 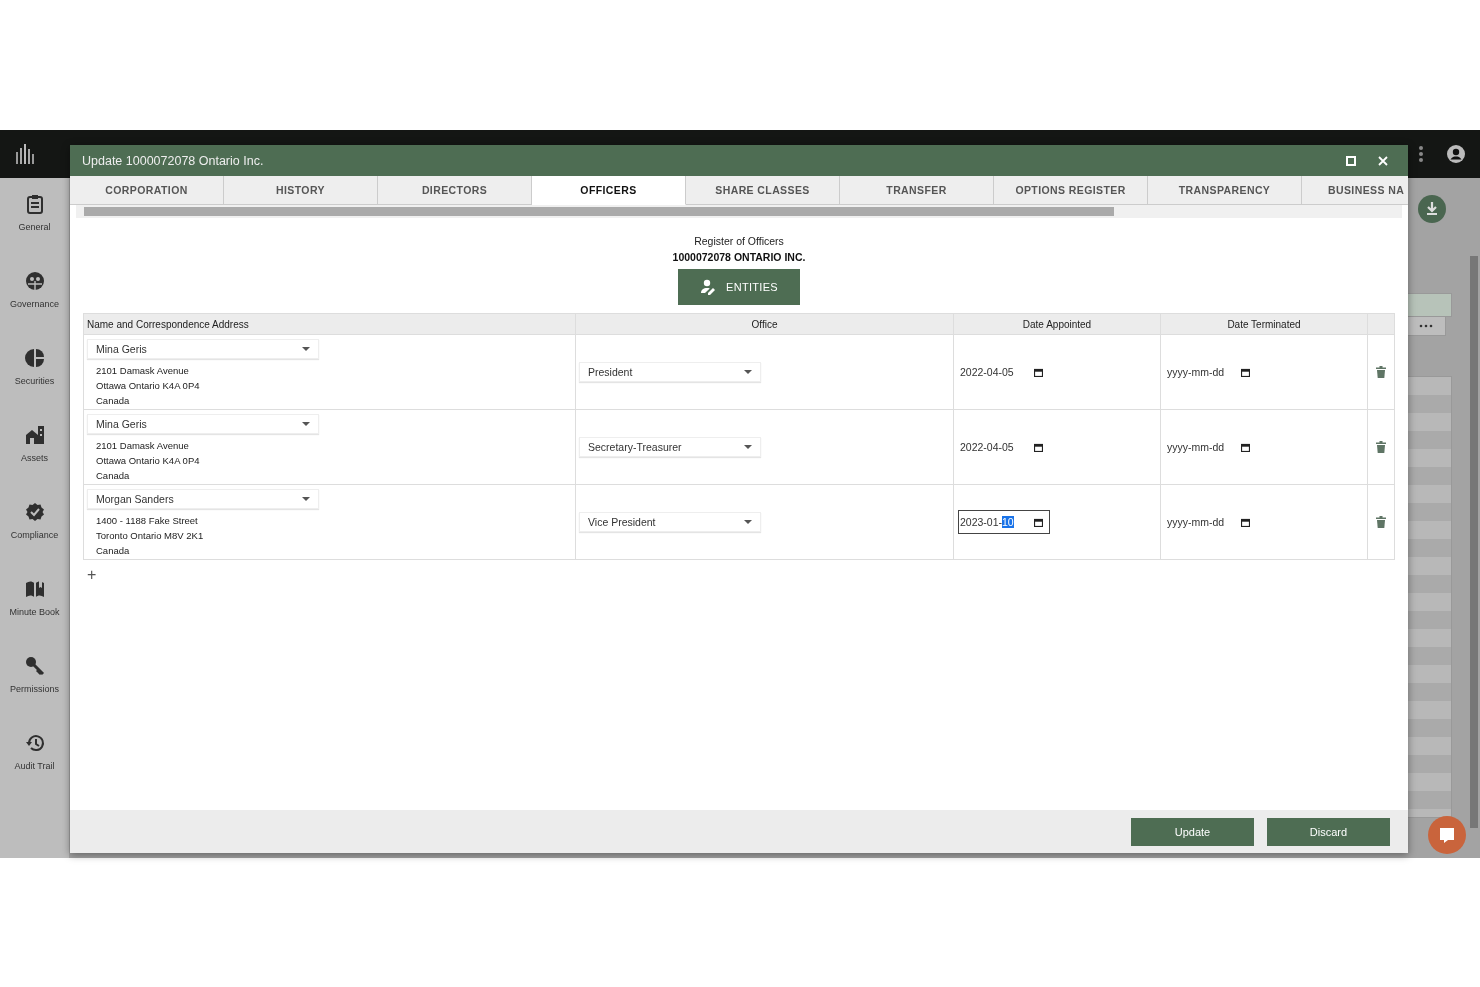 I want to click on tab-scrollbar, so click(x=739, y=211).